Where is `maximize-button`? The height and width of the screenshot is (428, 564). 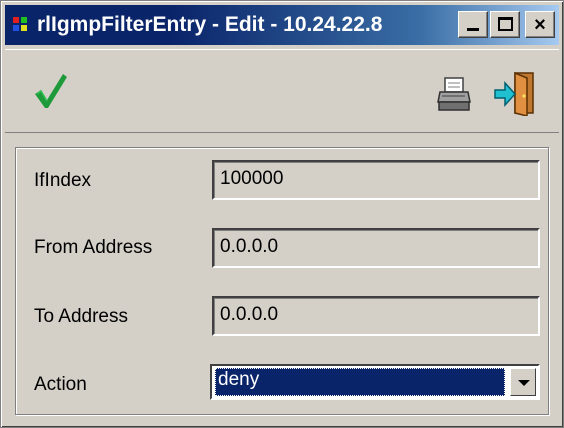
maximize-button is located at coordinates (505, 24).